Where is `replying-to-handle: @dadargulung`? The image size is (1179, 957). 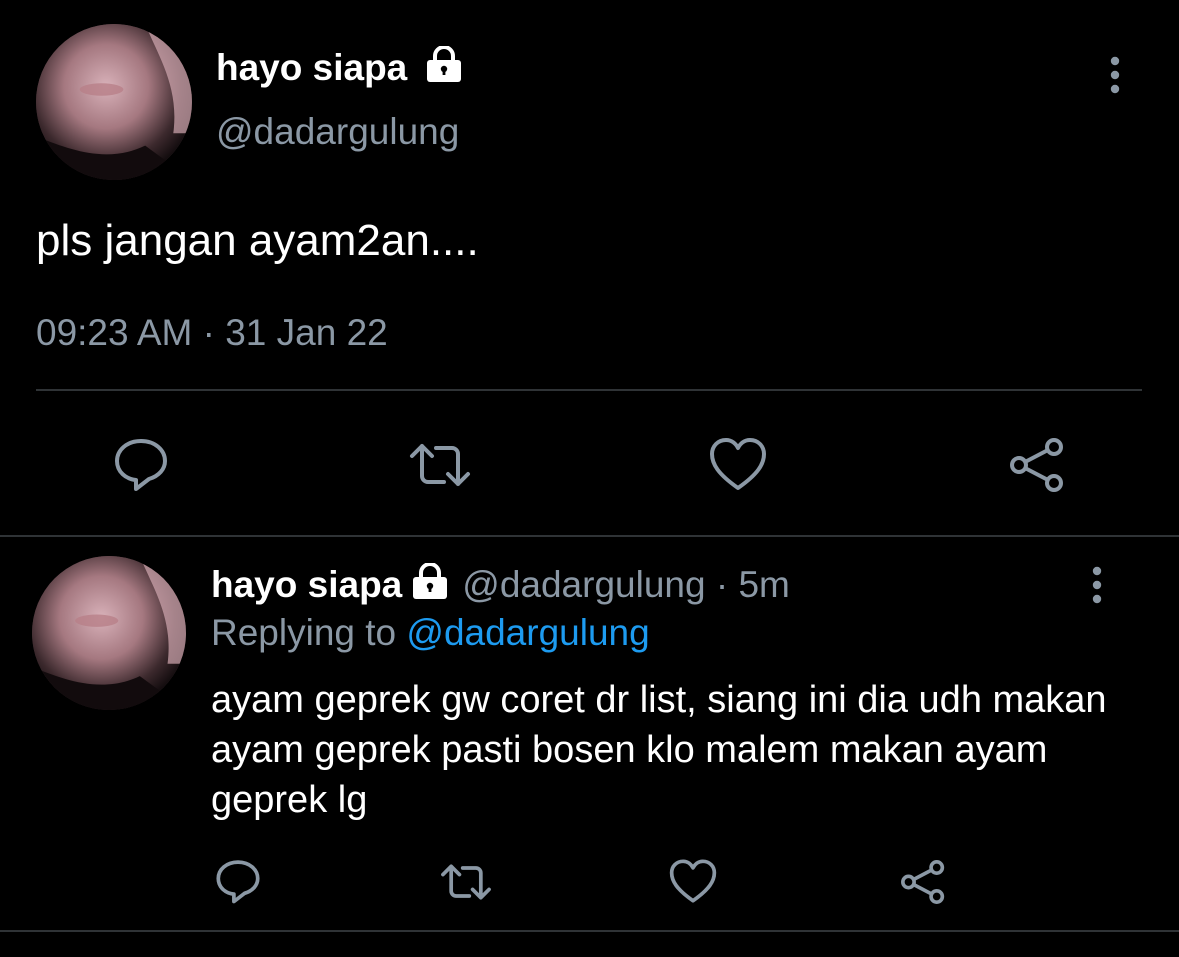
replying-to-handle: @dadargulung is located at coordinates (527, 632).